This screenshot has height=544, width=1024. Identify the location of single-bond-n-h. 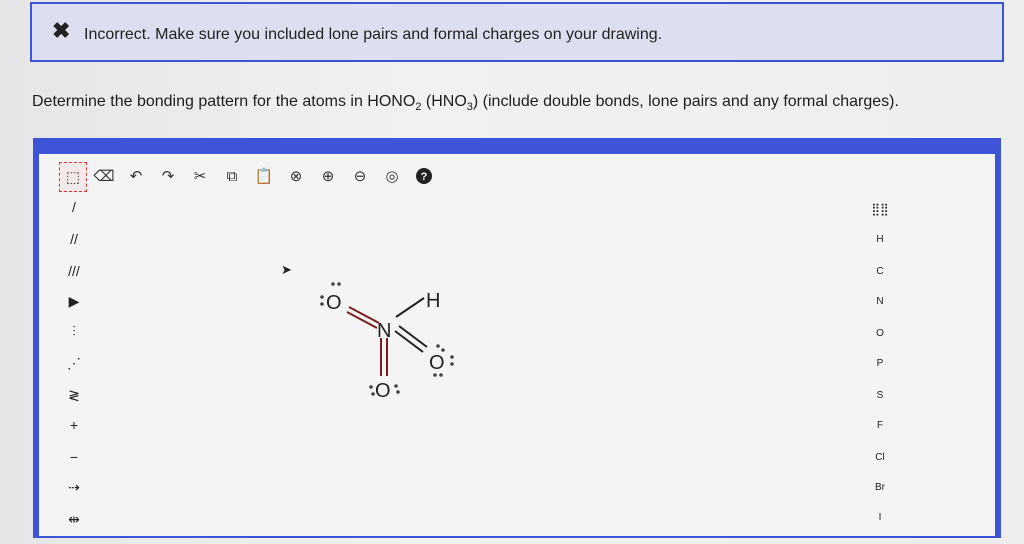
(410, 307).